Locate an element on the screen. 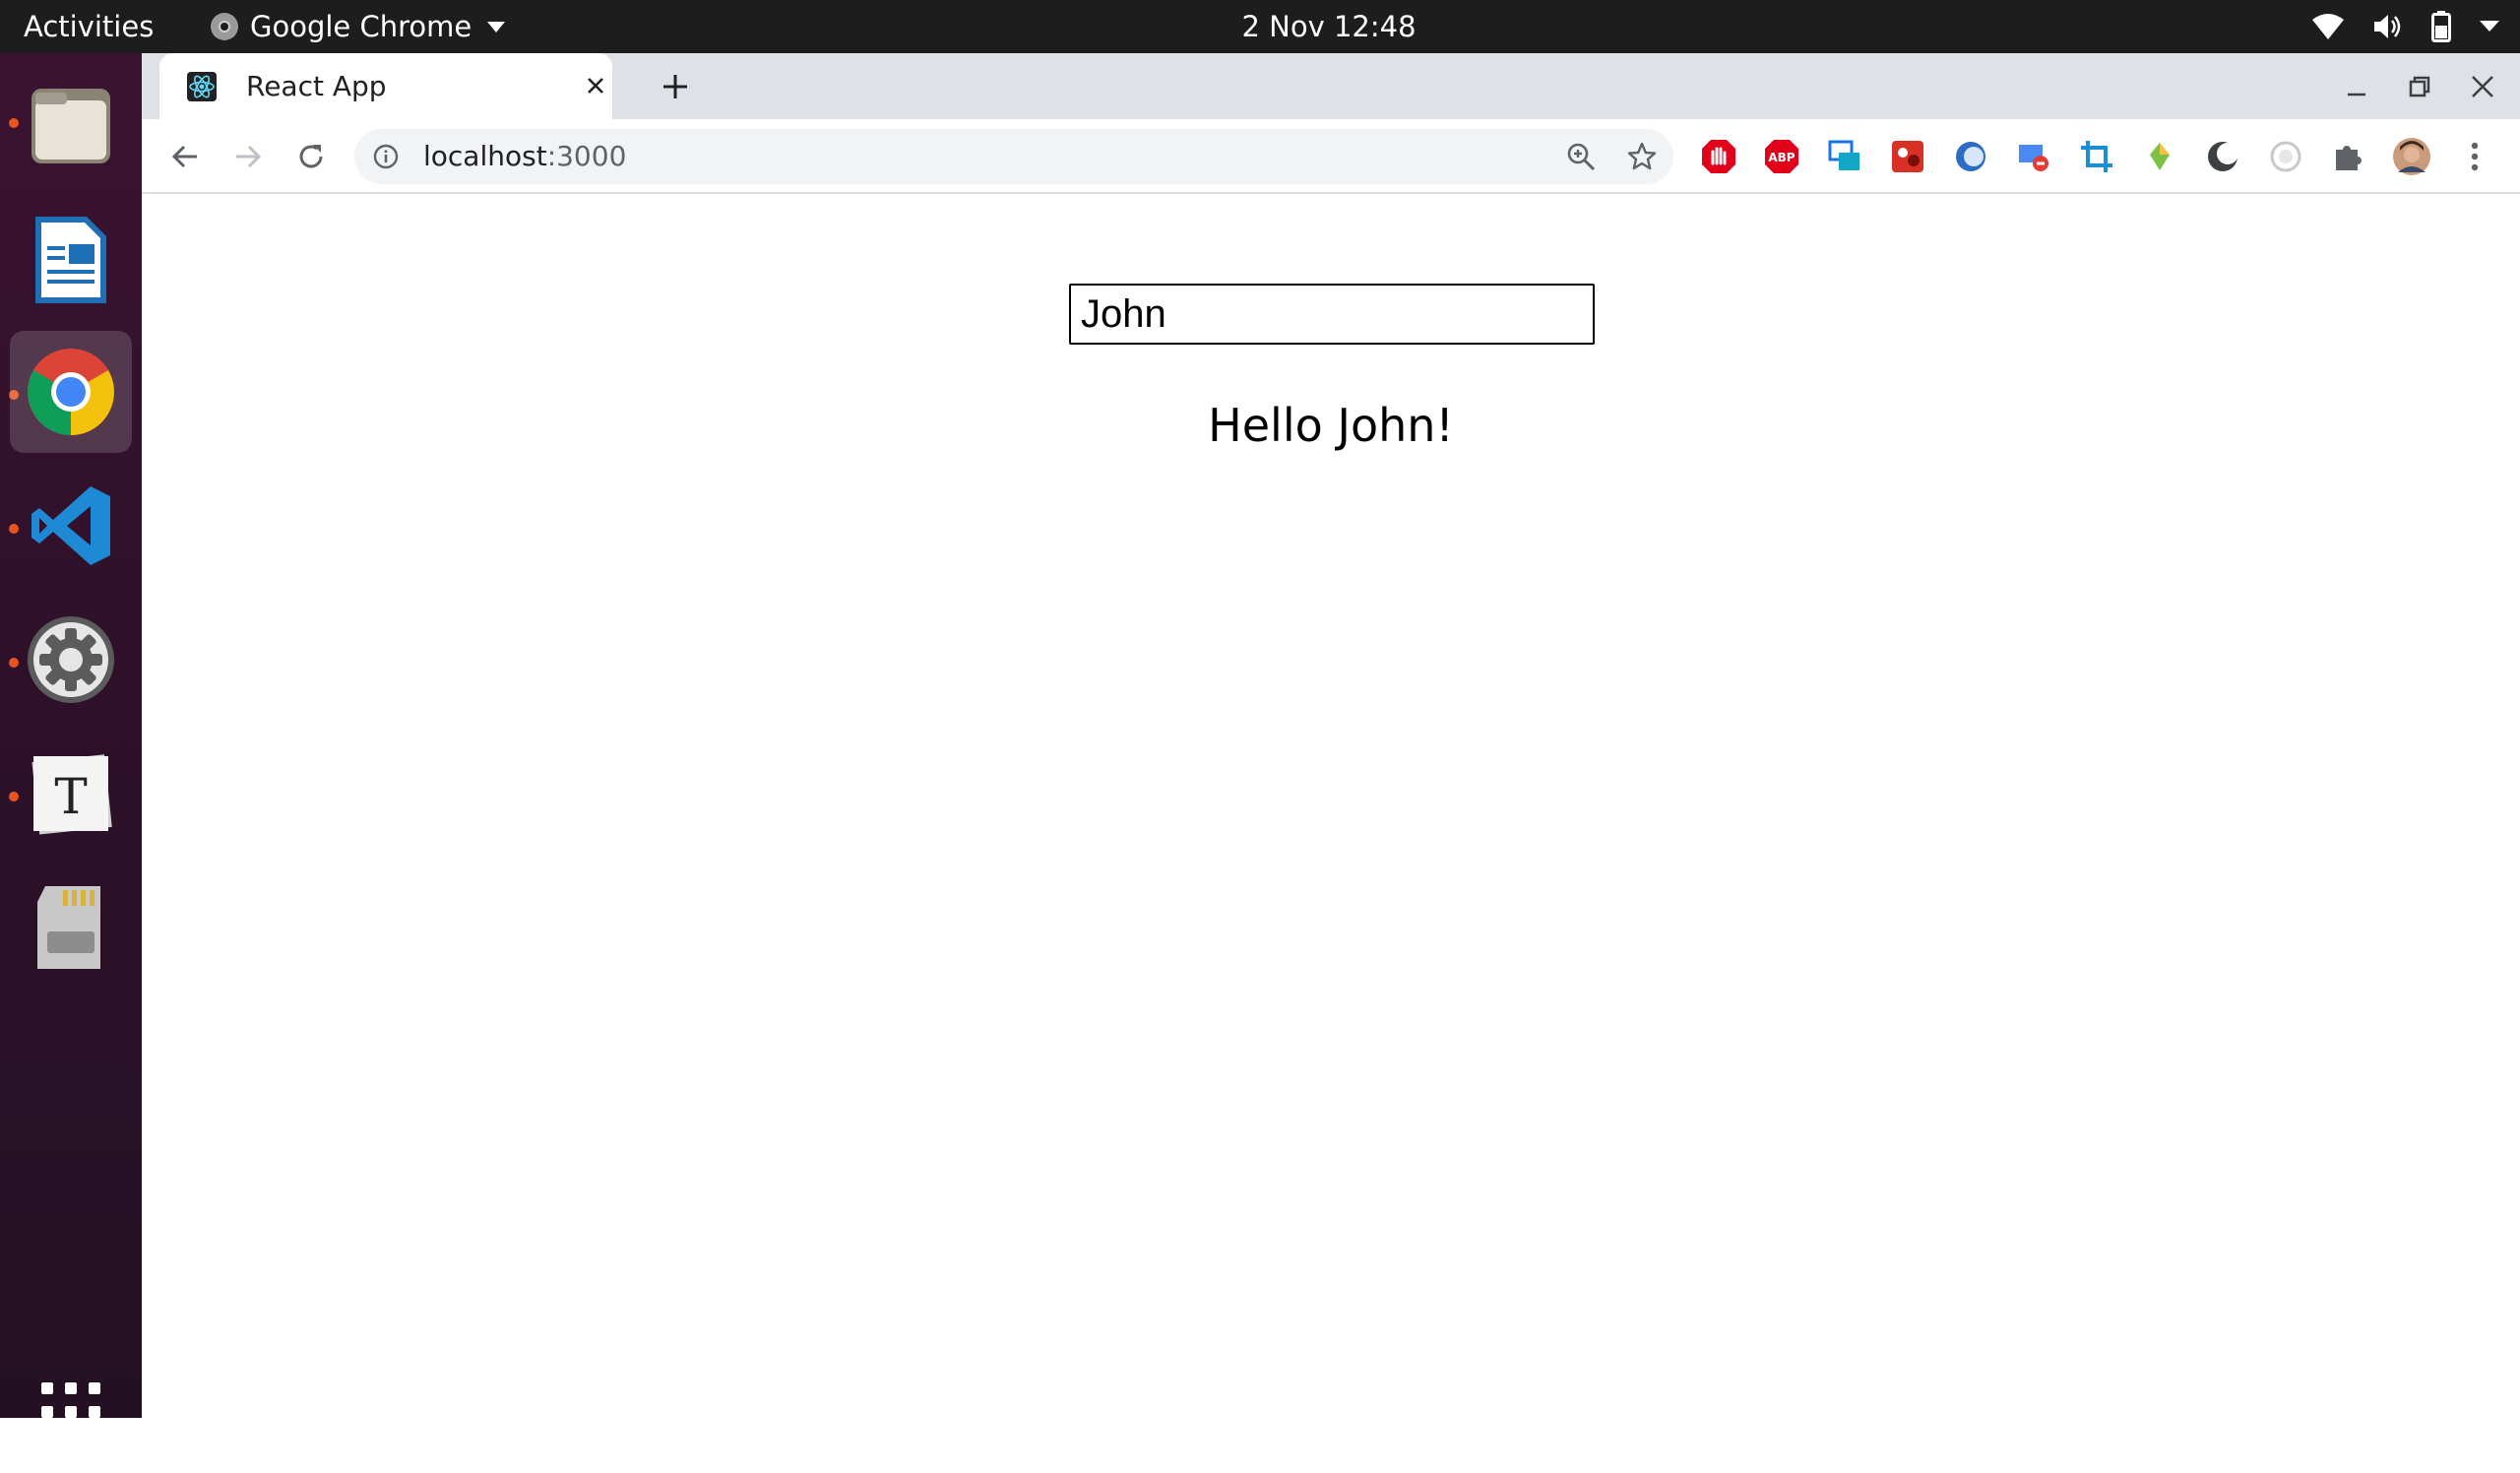  ext-red is located at coordinates (1907, 156).